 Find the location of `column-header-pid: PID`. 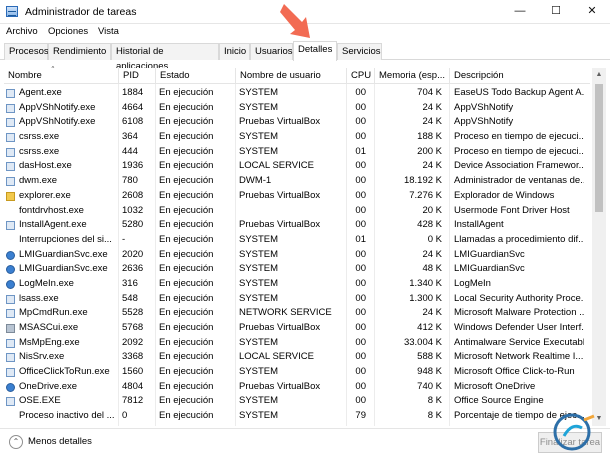

column-header-pid: PID is located at coordinates (136, 76).